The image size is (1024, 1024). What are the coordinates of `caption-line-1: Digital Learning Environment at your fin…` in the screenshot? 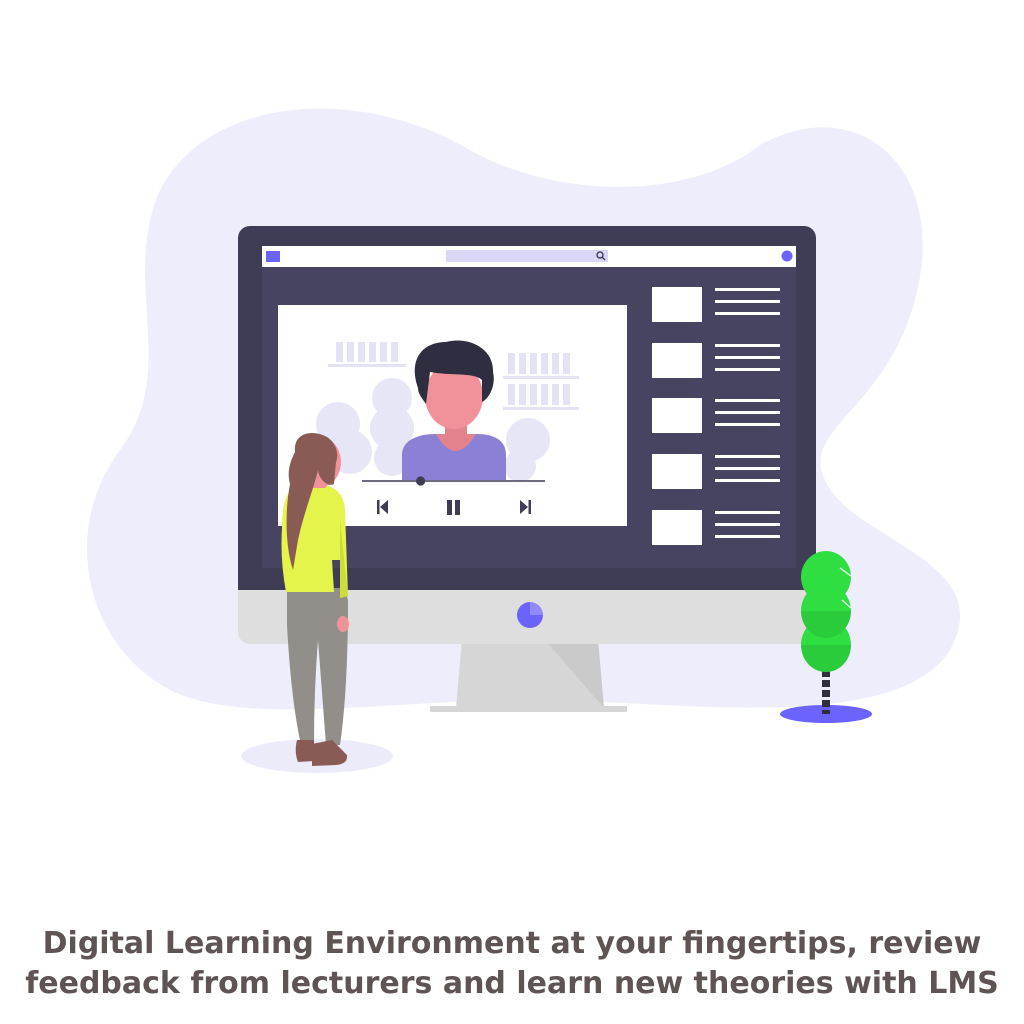 It's located at (512, 943).